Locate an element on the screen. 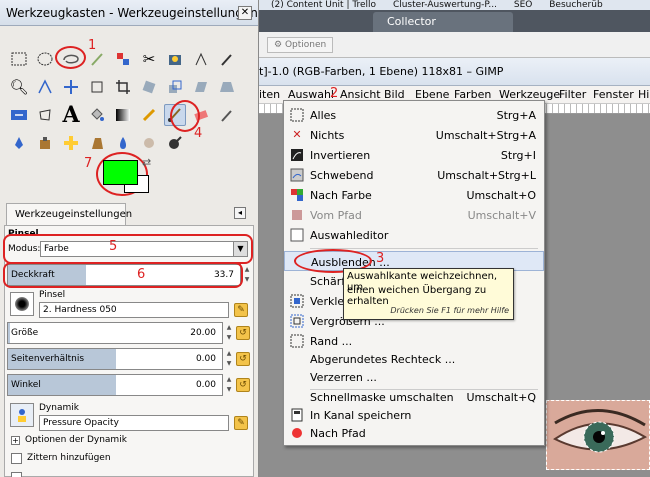  menu-item-label: Vom Pfad is located at coordinates (336, 215).